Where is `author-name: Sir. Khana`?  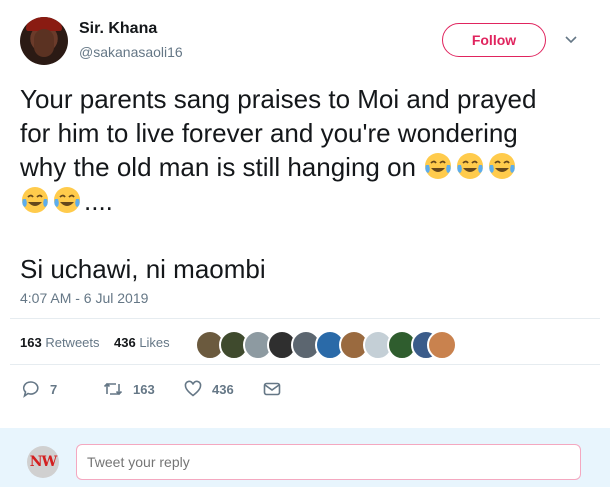 author-name: Sir. Khana is located at coordinates (118, 29).